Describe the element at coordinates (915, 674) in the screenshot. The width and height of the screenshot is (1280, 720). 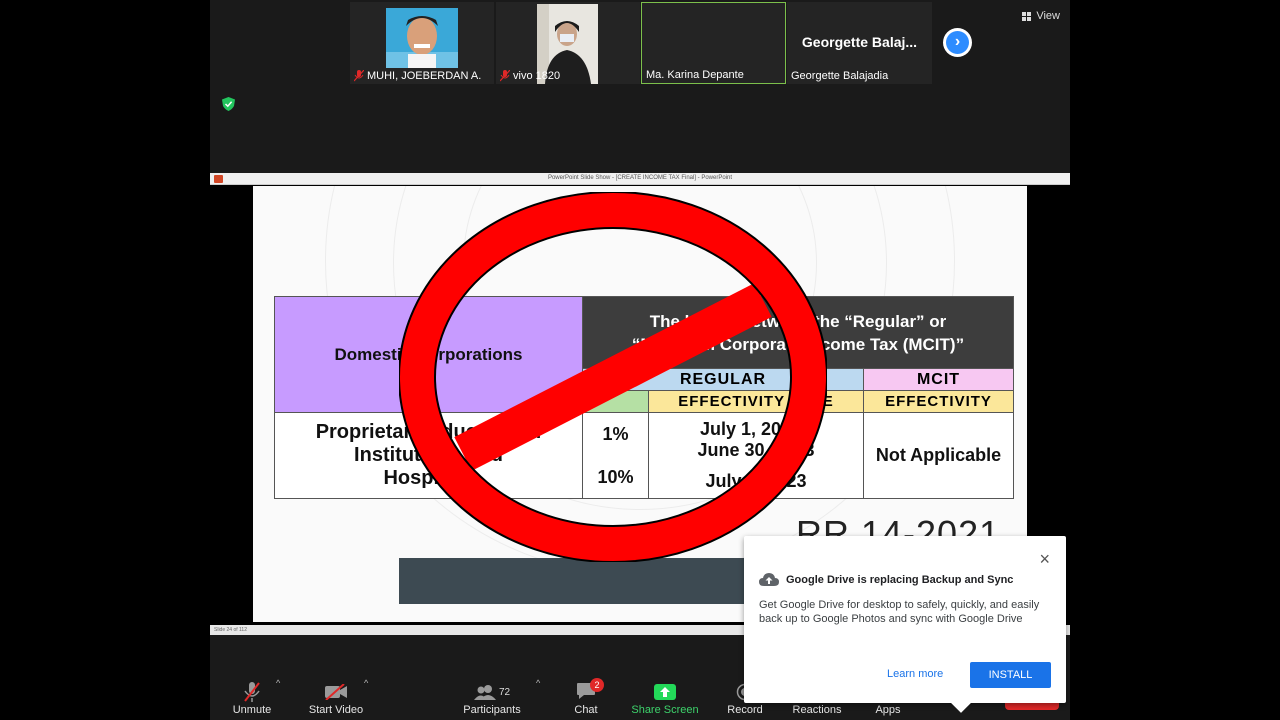
I see `learn-more-link: Learn more` at that location.